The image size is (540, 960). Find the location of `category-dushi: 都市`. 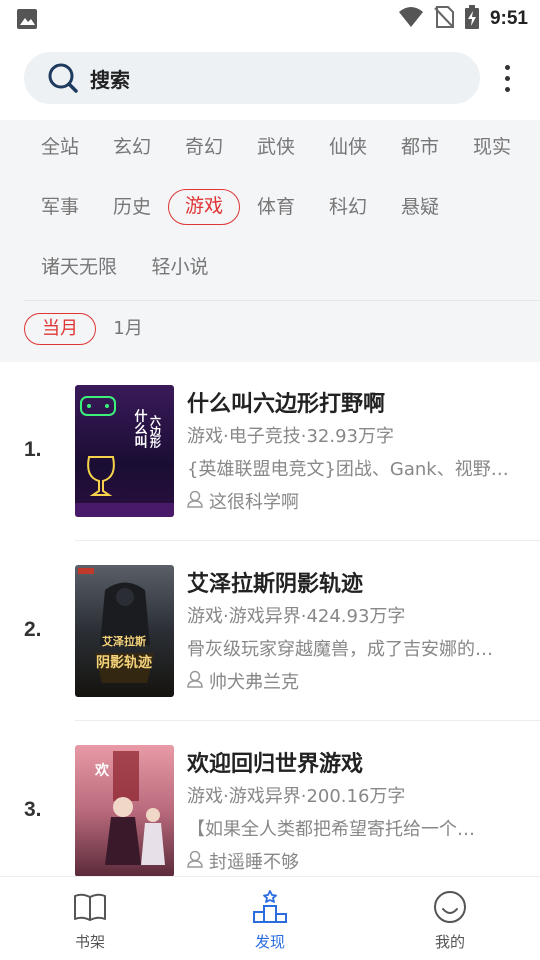

category-dushi: 都市 is located at coordinates (420, 147).